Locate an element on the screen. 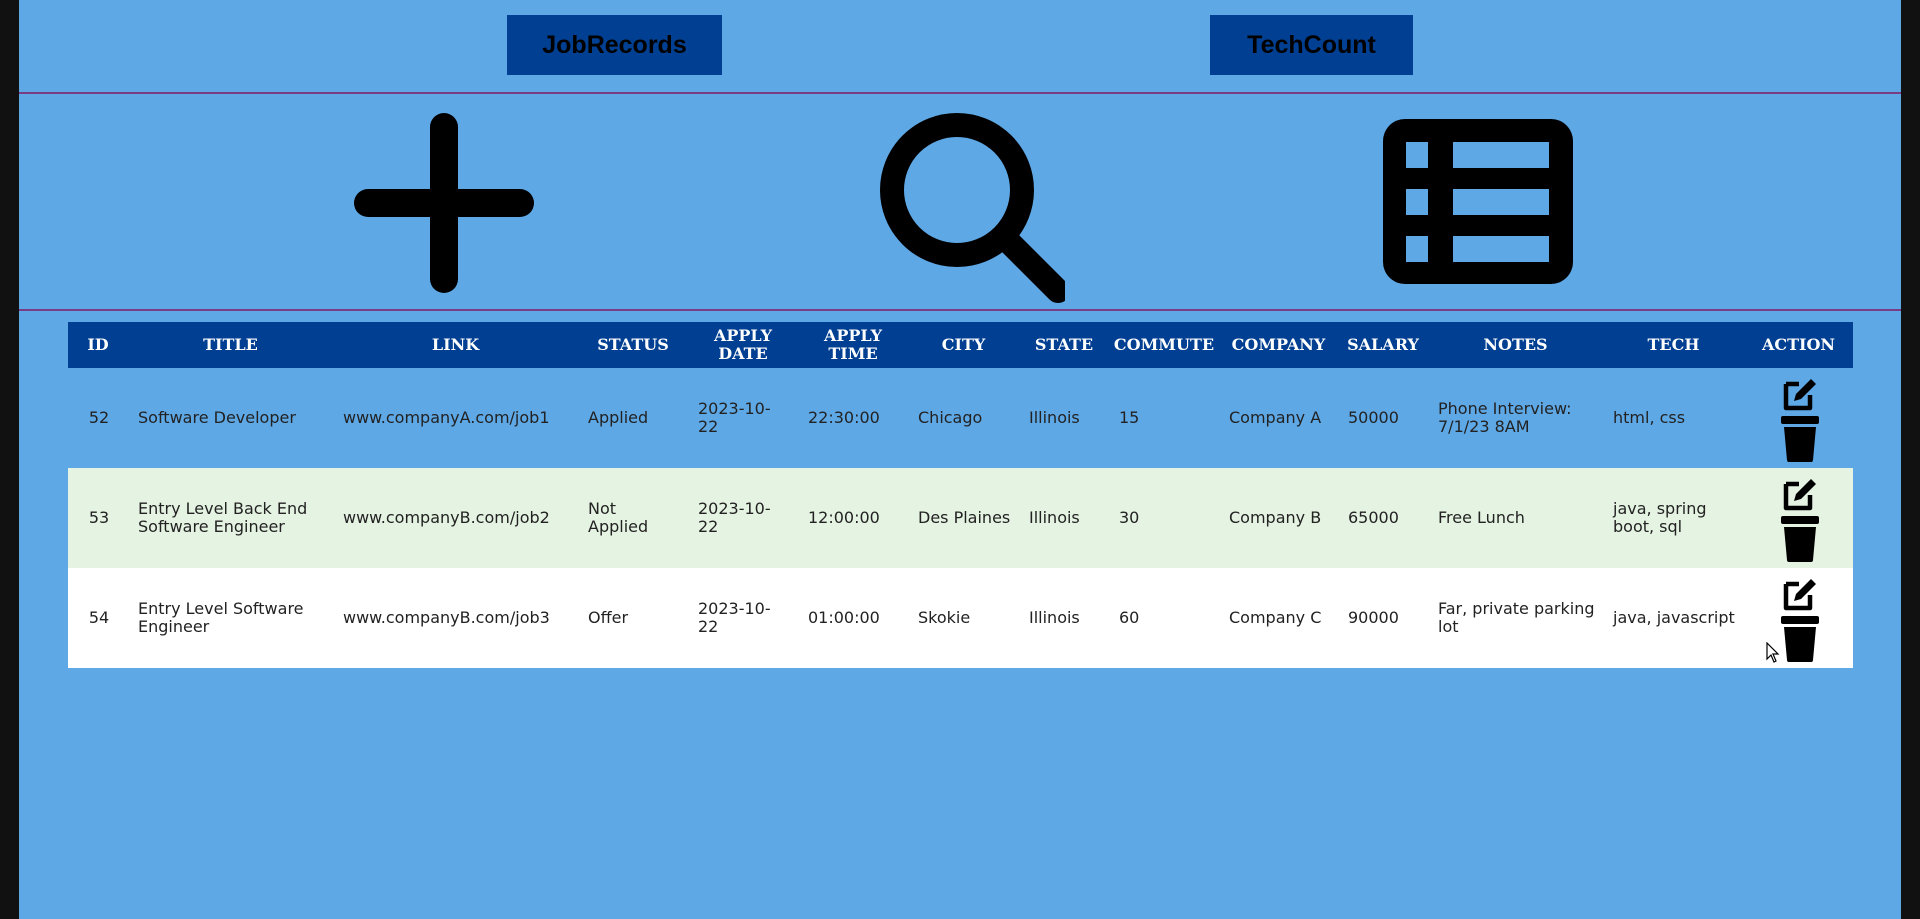  cell-id: 52 is located at coordinates (98, 418).